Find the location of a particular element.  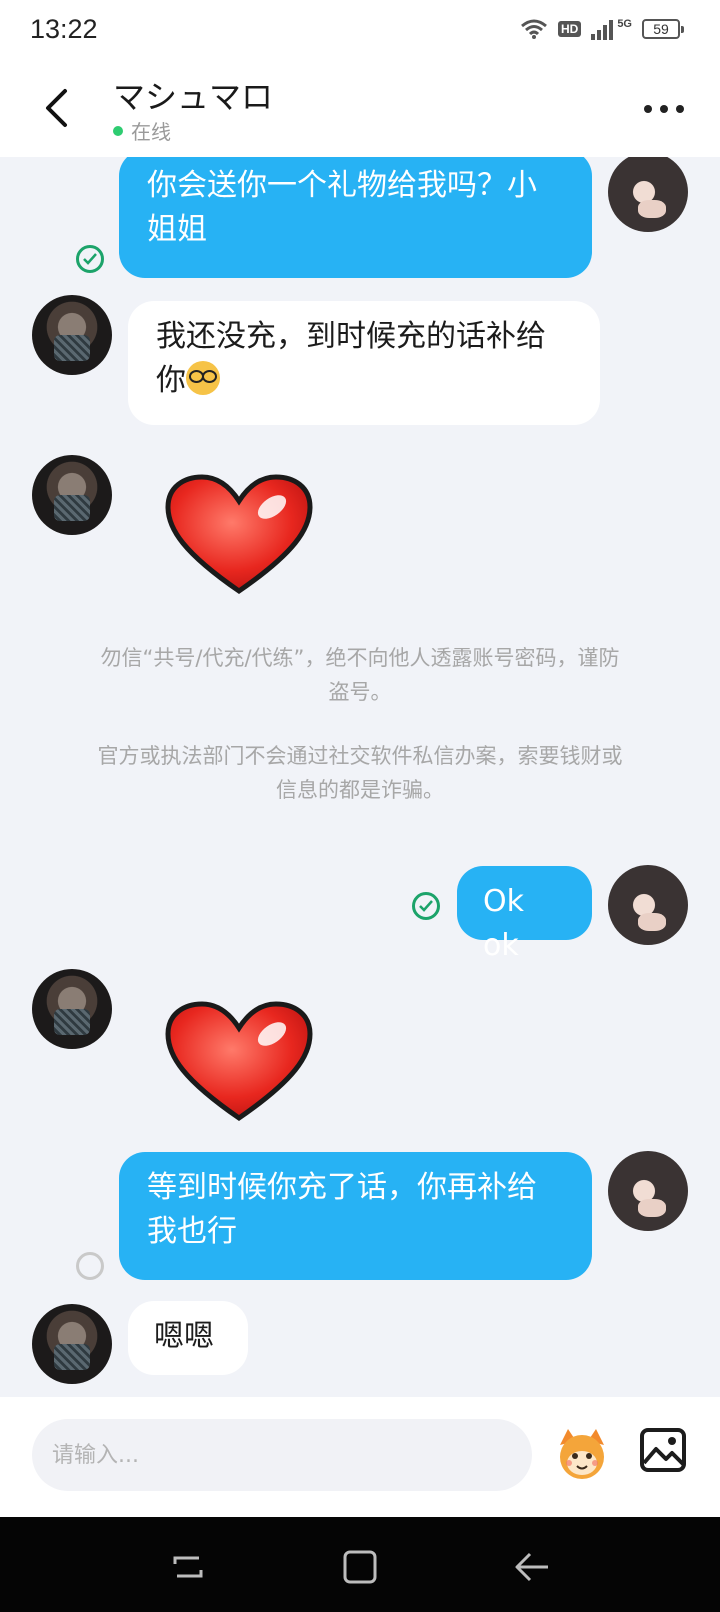

battery-level: 59 is located at coordinates (661, 29).